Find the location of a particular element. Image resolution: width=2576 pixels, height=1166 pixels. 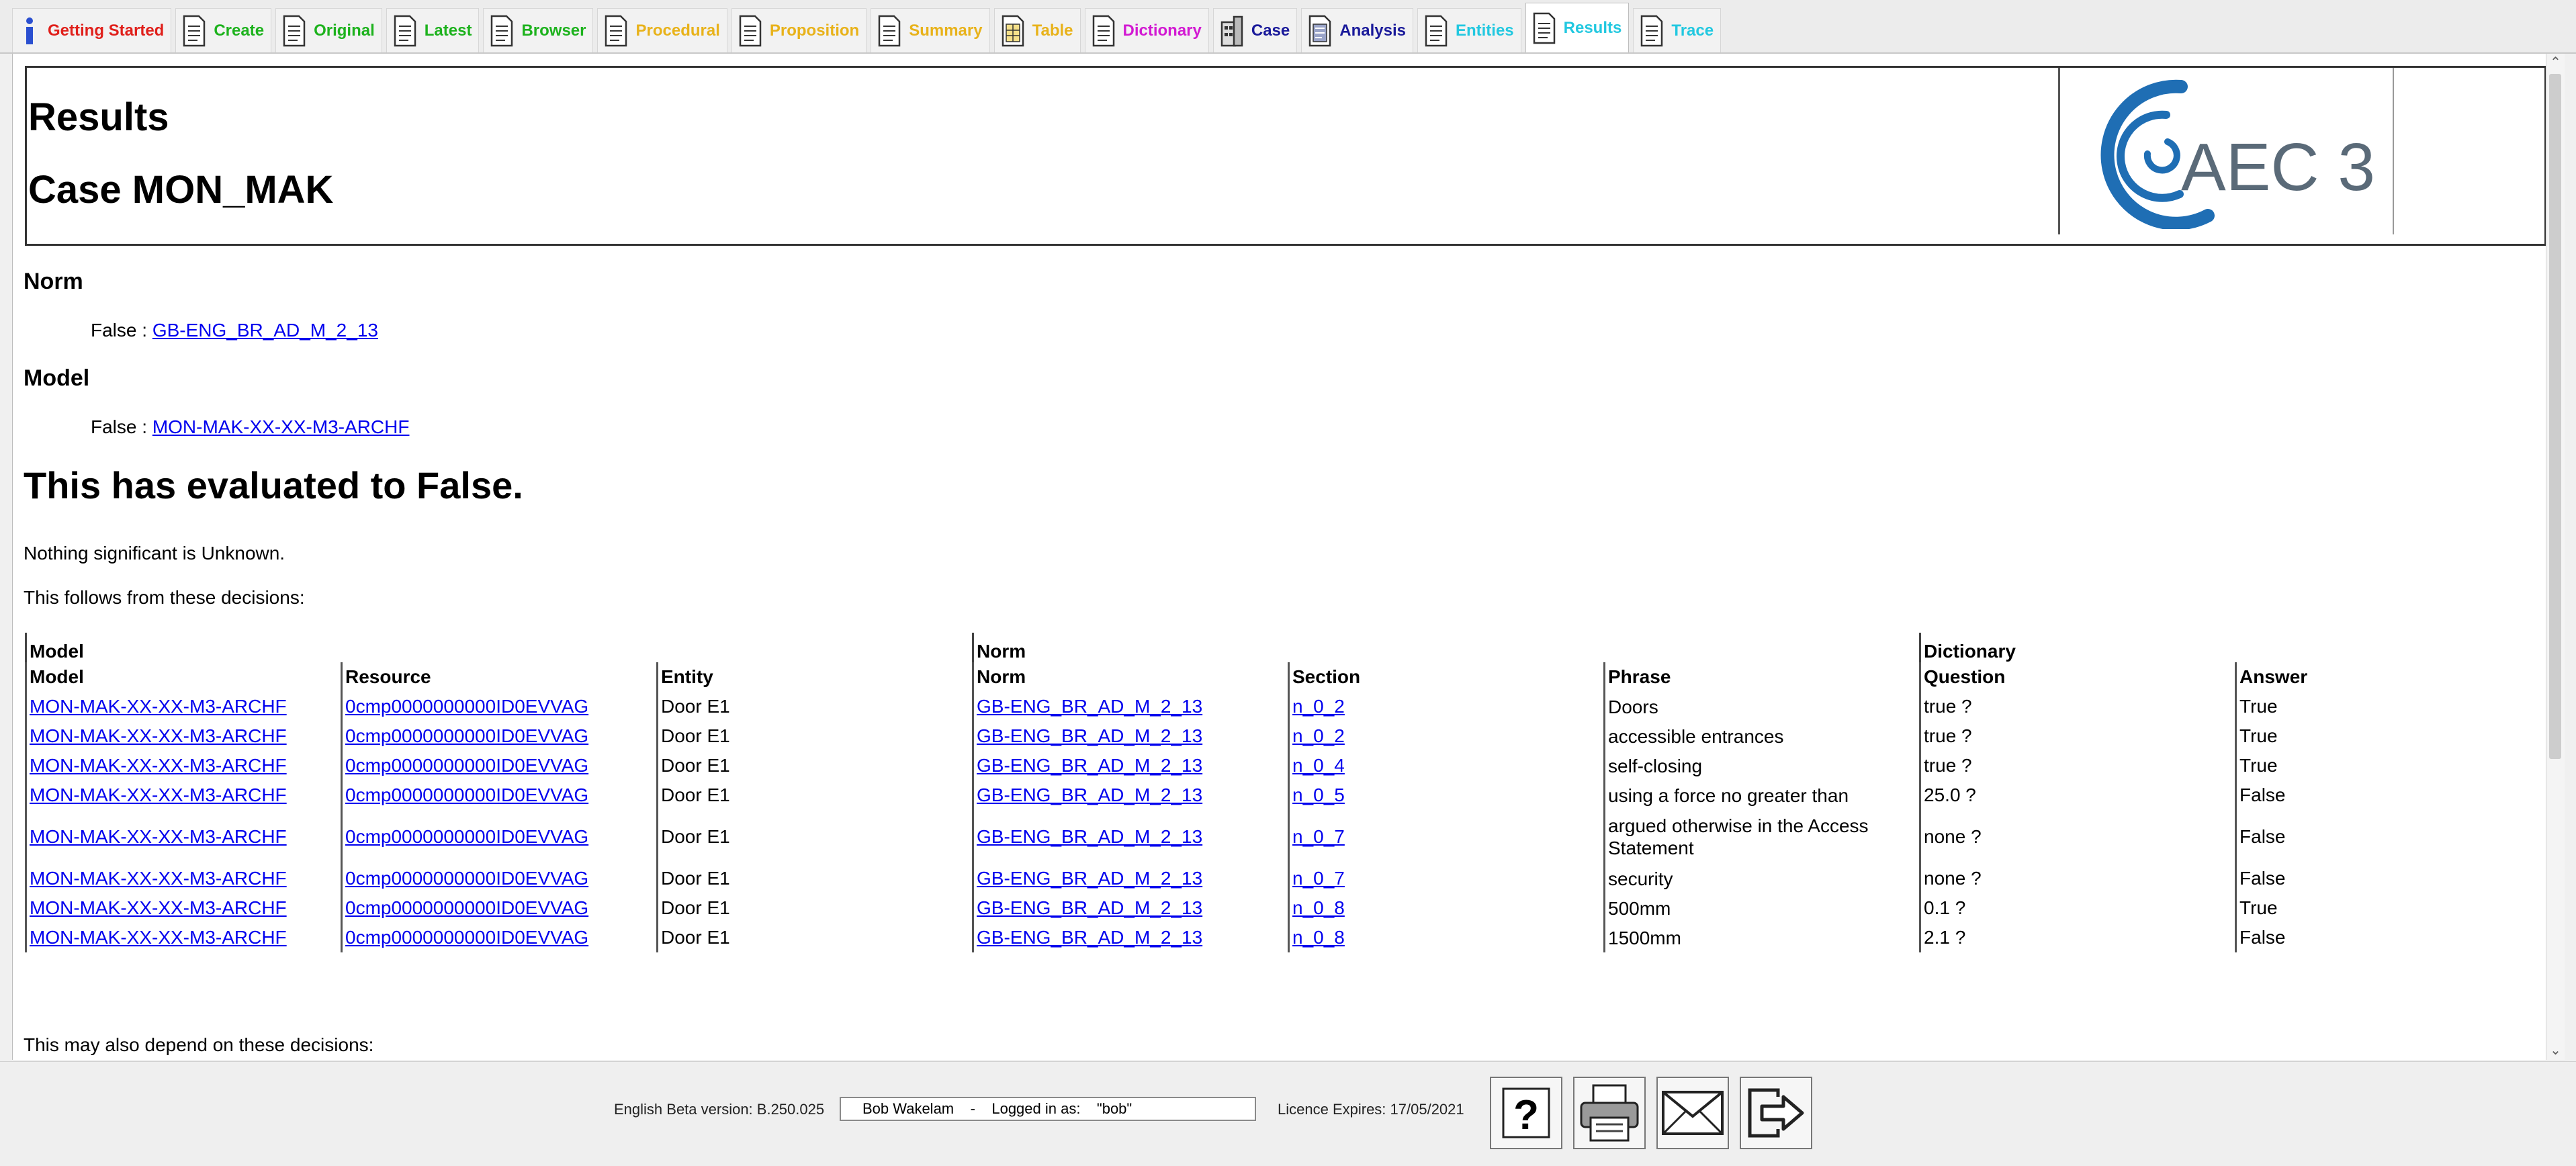

tab-table: Table is located at coordinates (1037, 30).